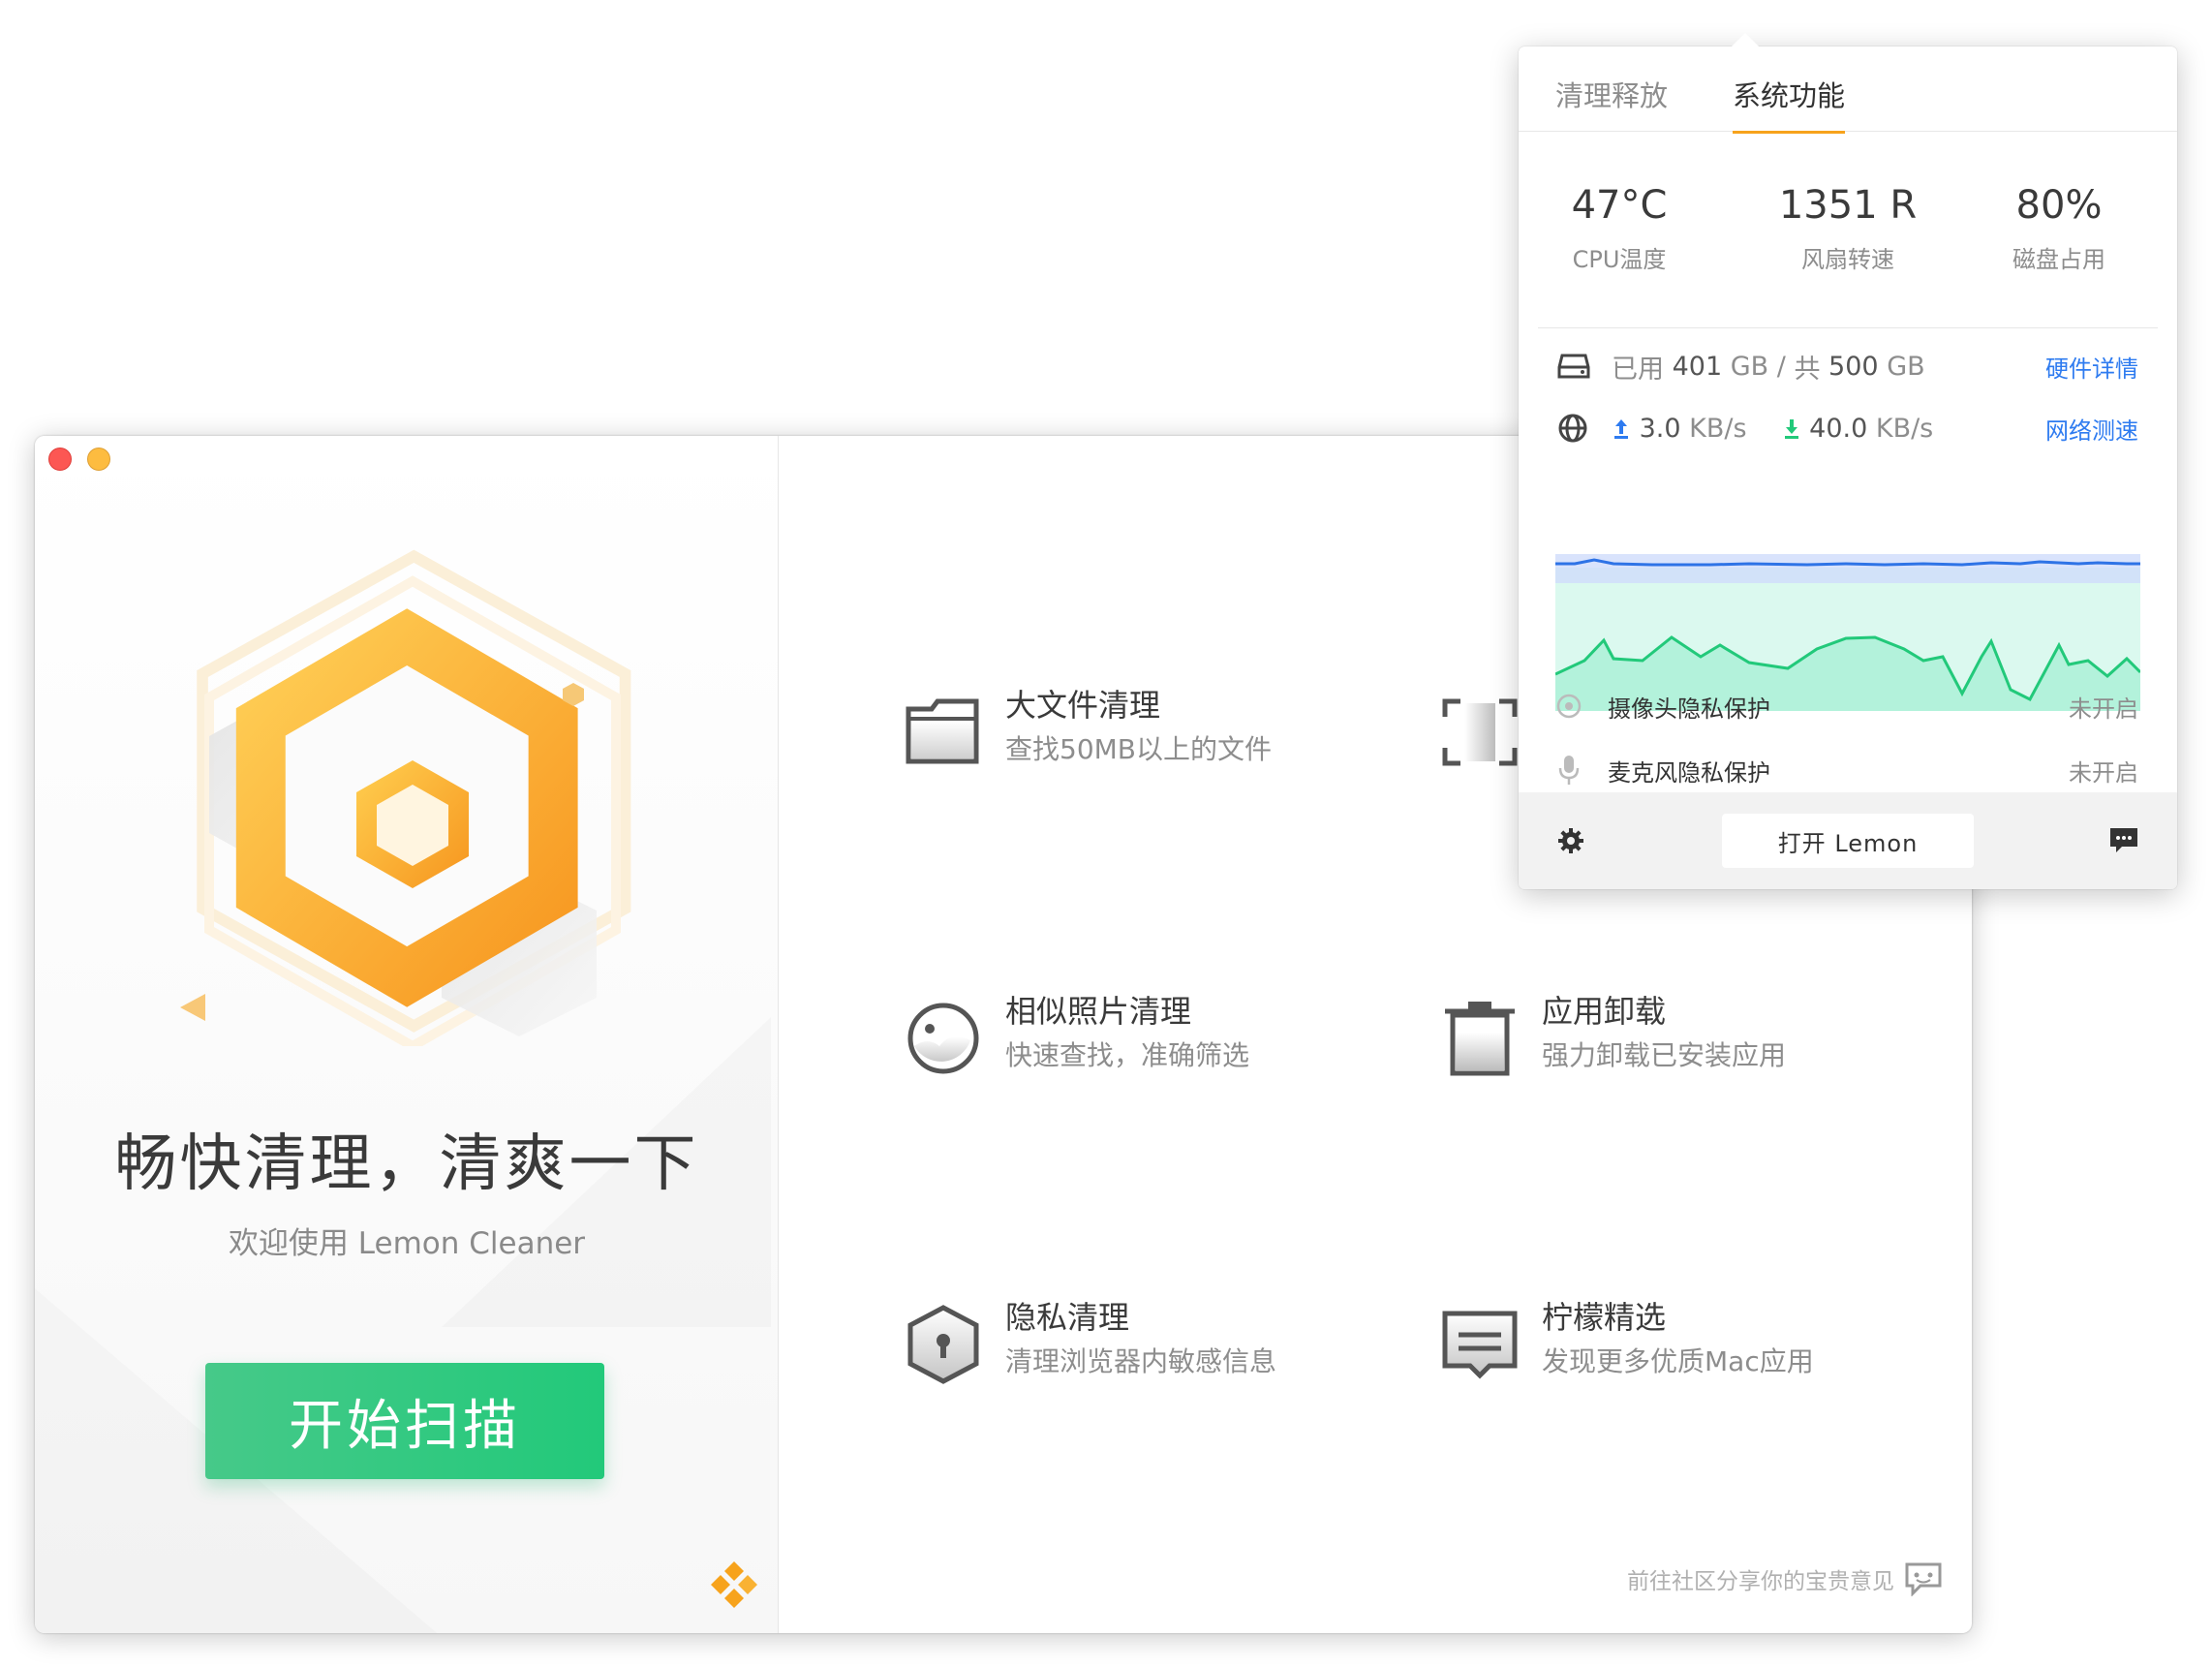 Image resolution: width=2212 pixels, height=1668 pixels. What do you see at coordinates (1848, 90) in the screenshot?
I see `popover-tabs: 清理释放 系统功能` at bounding box center [1848, 90].